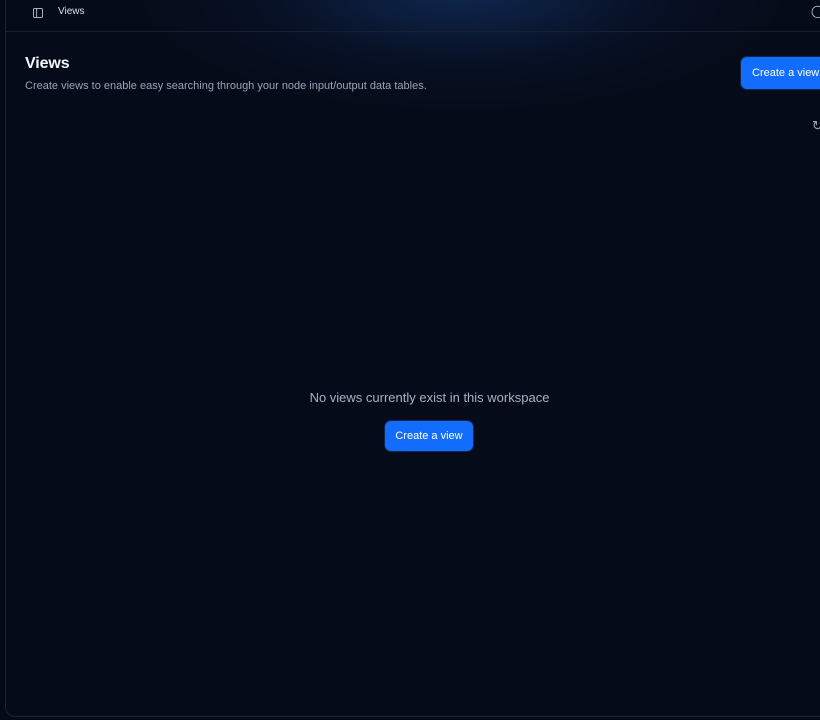 The height and width of the screenshot is (720, 820). Describe the element at coordinates (38, 13) in the screenshot. I see `sidebar-toggle-icon` at that location.